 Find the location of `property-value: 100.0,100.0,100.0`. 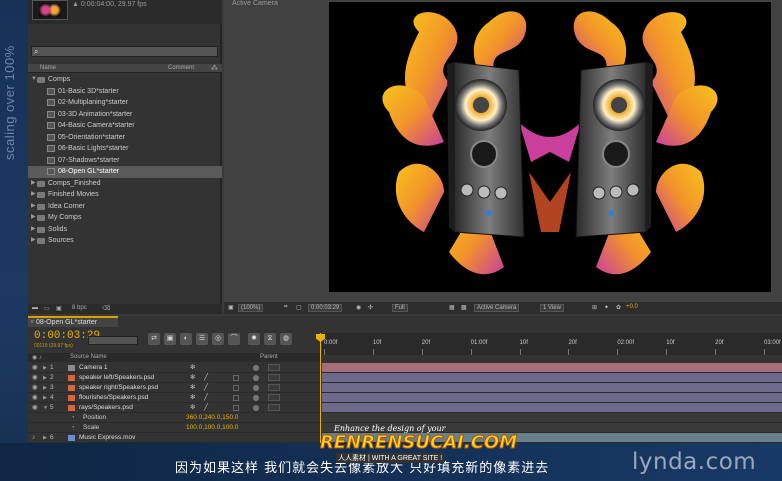

property-value: 100.0,100.0,100.0 is located at coordinates (212, 428).